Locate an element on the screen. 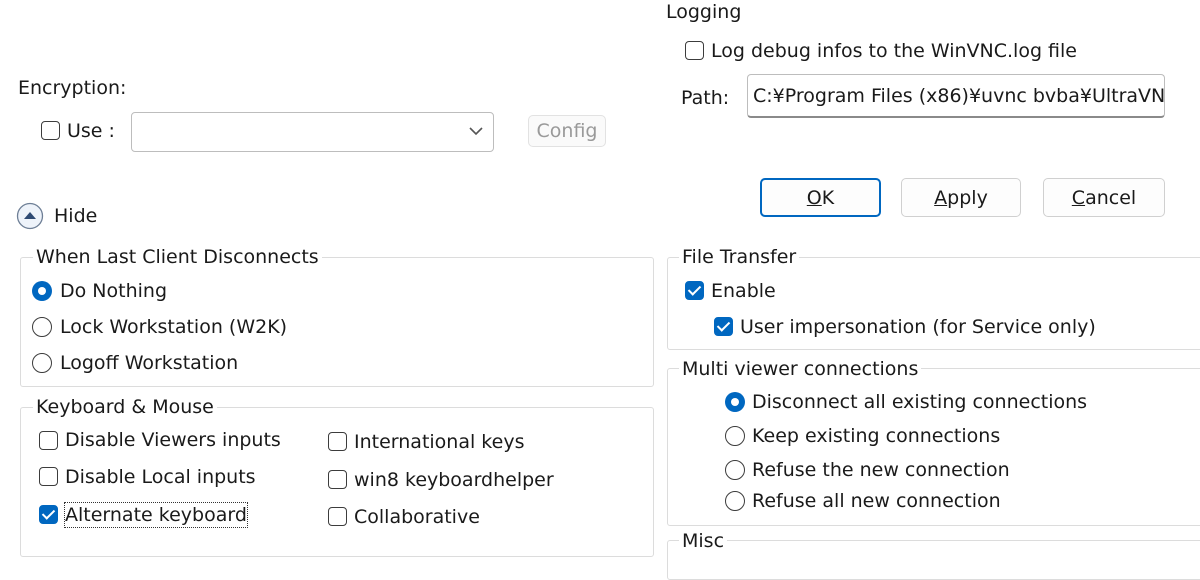 This screenshot has height=580, width=1200. file-transfer-title: File Transfer is located at coordinates (739, 257).